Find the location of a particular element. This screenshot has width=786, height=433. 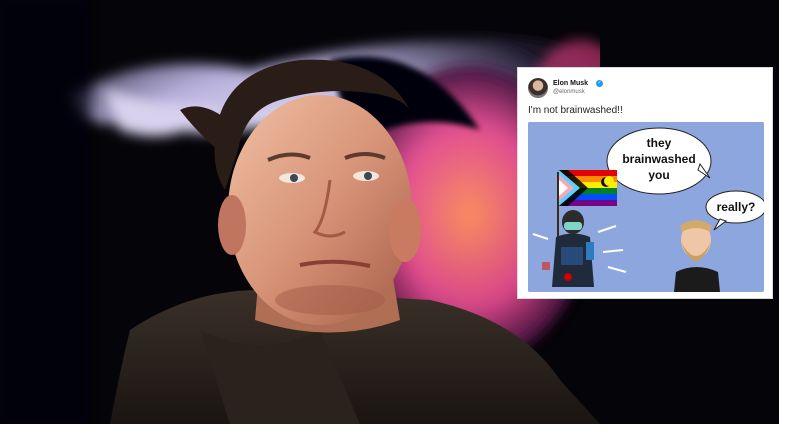

bubble-line-2: brainwashed is located at coordinates (658, 159).